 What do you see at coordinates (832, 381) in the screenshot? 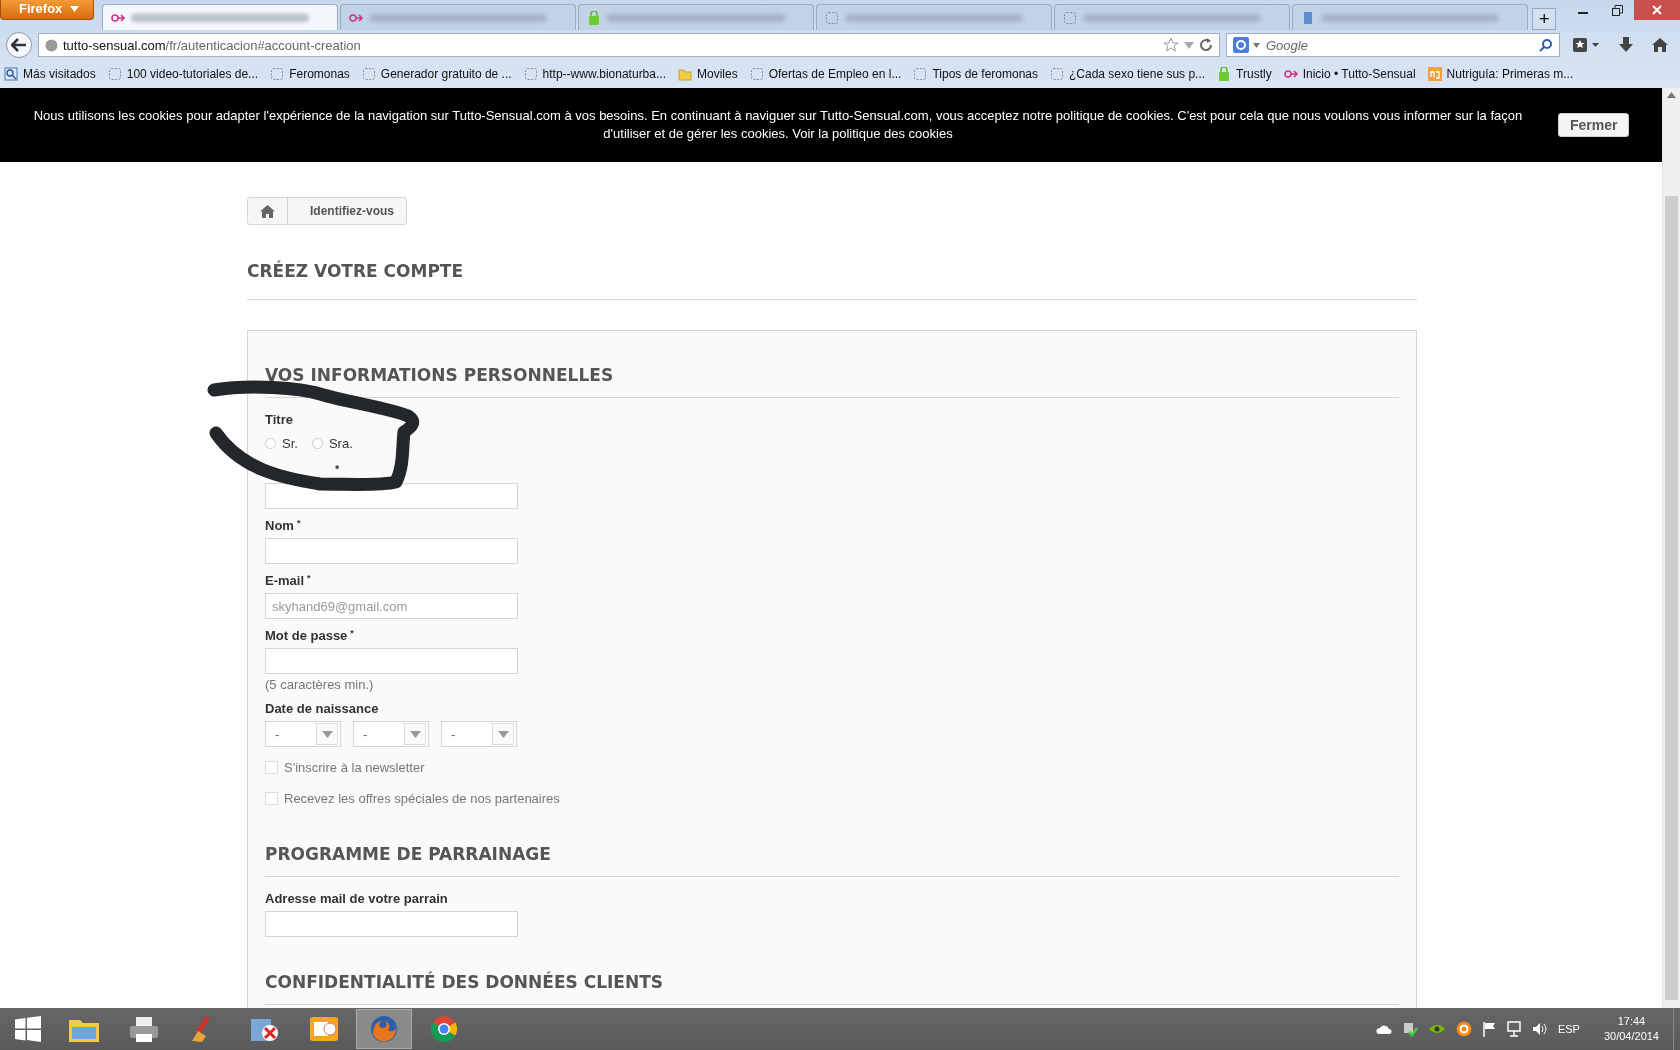
I see `section-heading: VOS INFORMATIONS PERSONNELLES` at bounding box center [832, 381].